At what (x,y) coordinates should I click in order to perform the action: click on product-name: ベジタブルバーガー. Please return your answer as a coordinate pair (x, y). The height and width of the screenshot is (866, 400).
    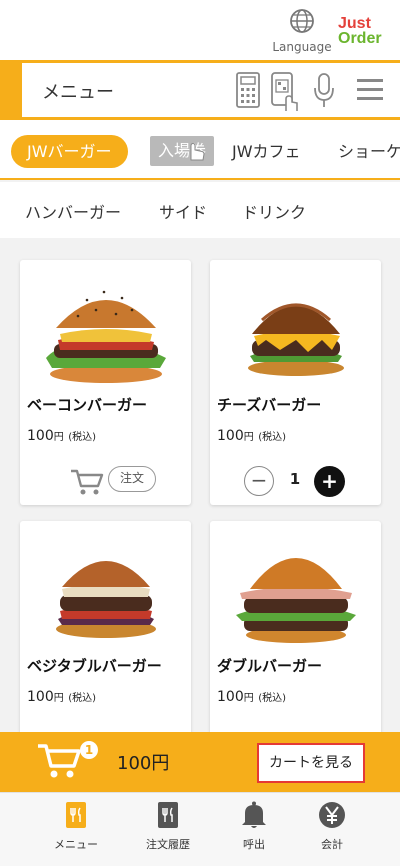
    Looking at the image, I should click on (94, 666).